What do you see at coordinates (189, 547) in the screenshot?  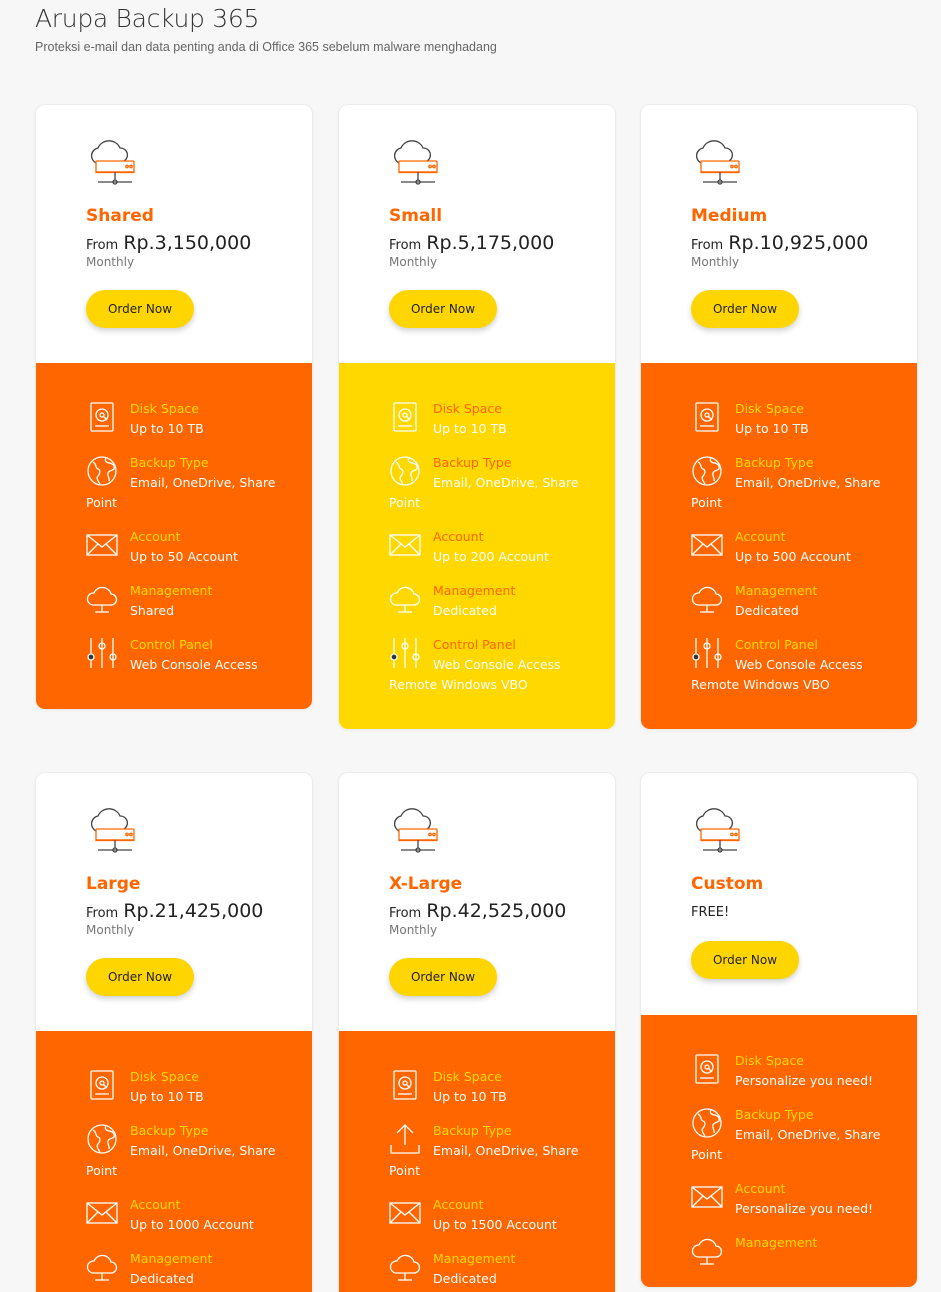 I see `feature-item: Account Up to 50 Account` at bounding box center [189, 547].